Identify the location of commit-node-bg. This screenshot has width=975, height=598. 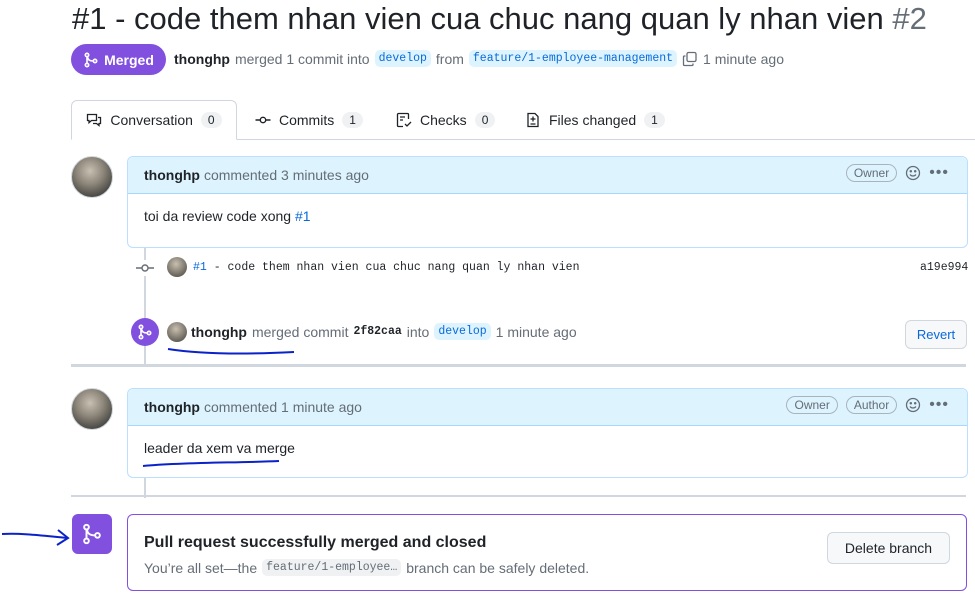
(145, 268).